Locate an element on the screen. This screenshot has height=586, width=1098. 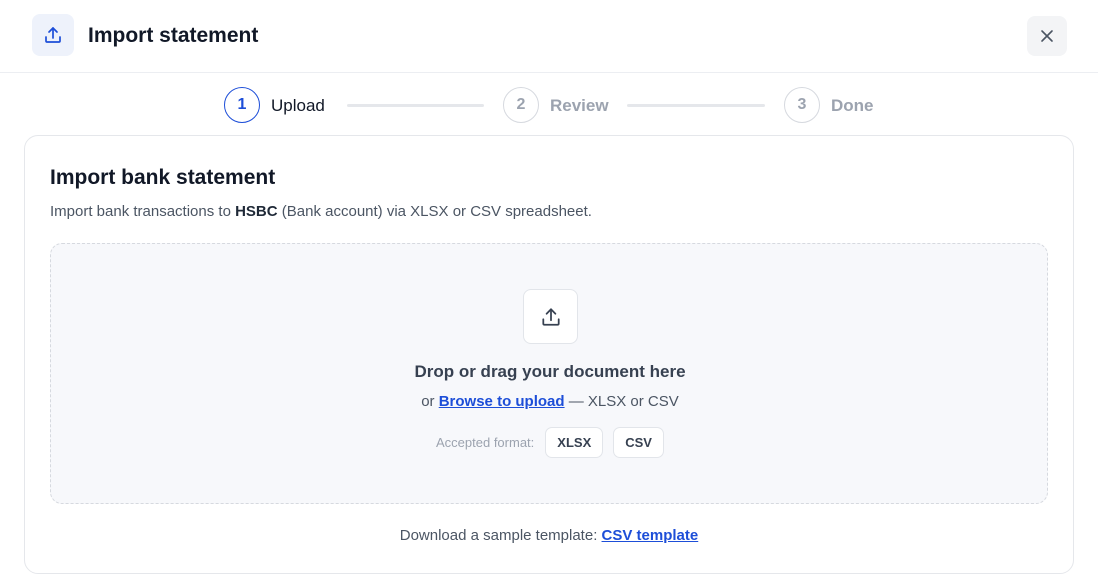
accepted-formats: Accepted format: XLSX CSV is located at coordinates (550, 442).